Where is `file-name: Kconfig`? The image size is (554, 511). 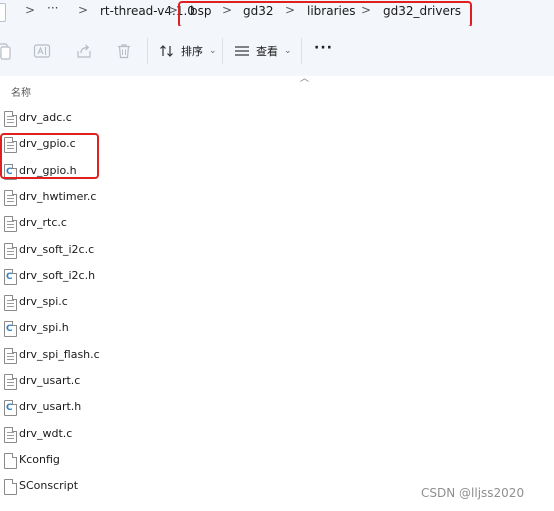
file-name: Kconfig is located at coordinates (39, 459).